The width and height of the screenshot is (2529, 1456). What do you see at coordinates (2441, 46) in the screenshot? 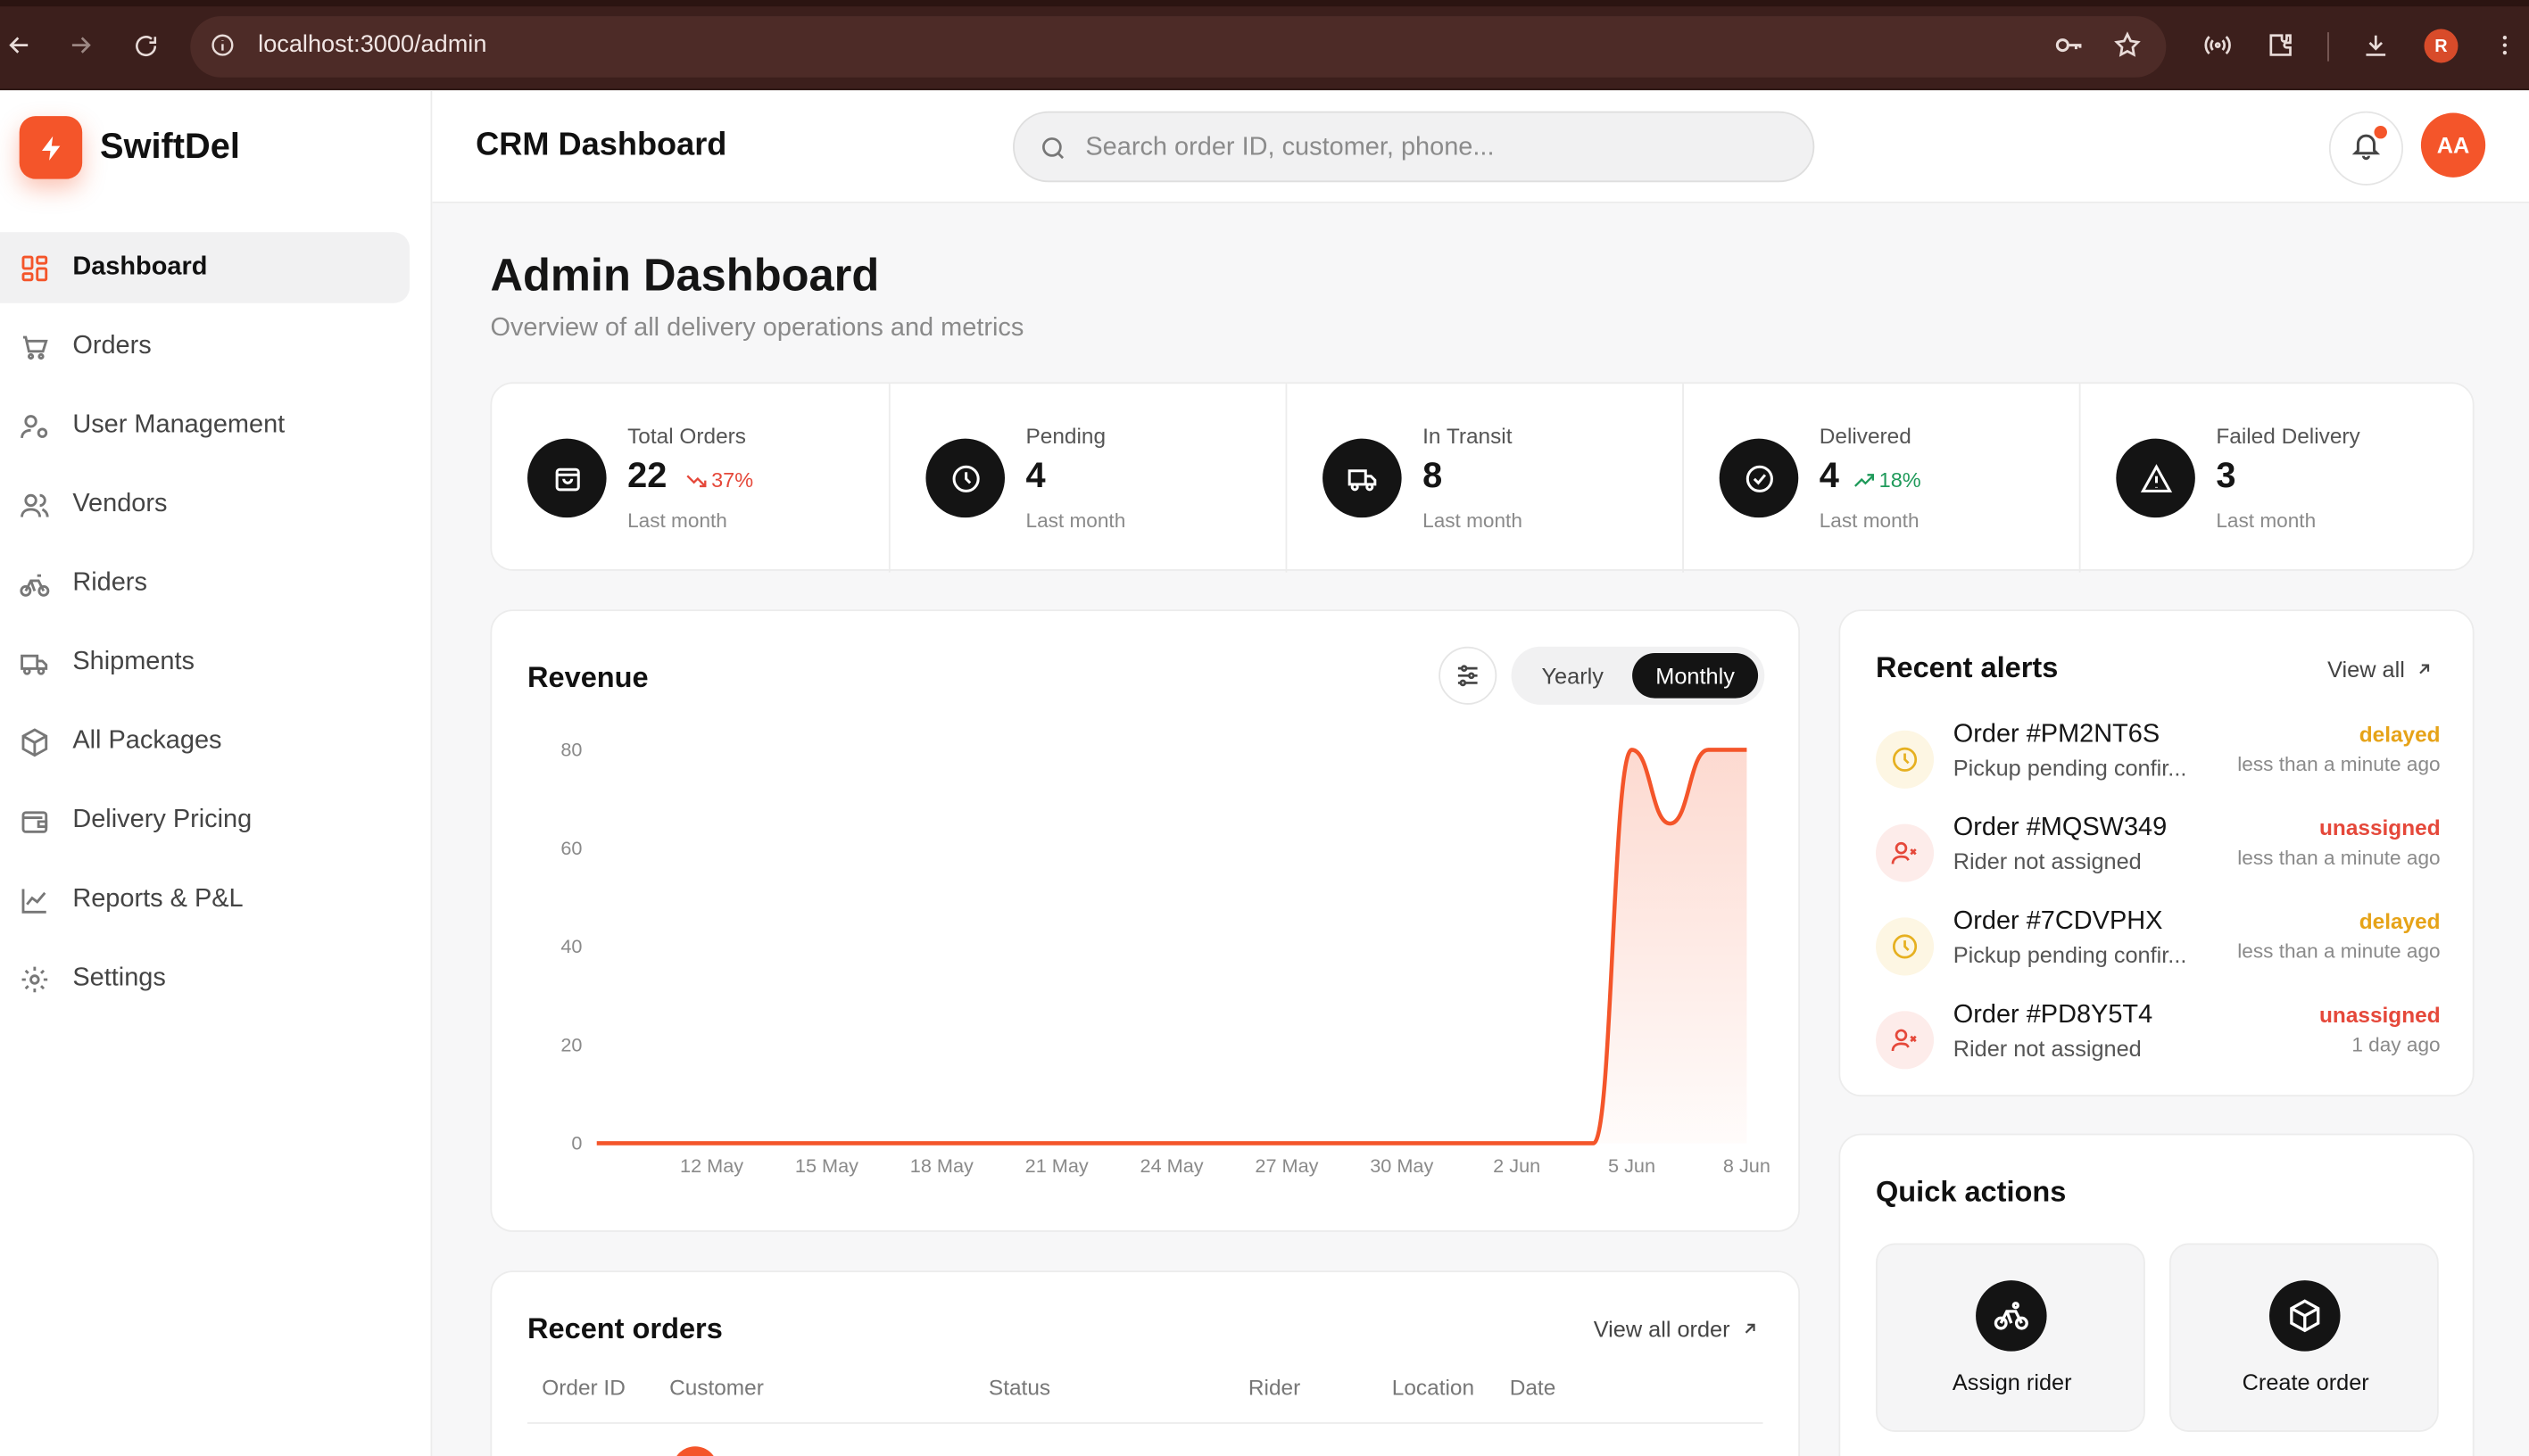
I see `browser-profile-avatar: R` at bounding box center [2441, 46].